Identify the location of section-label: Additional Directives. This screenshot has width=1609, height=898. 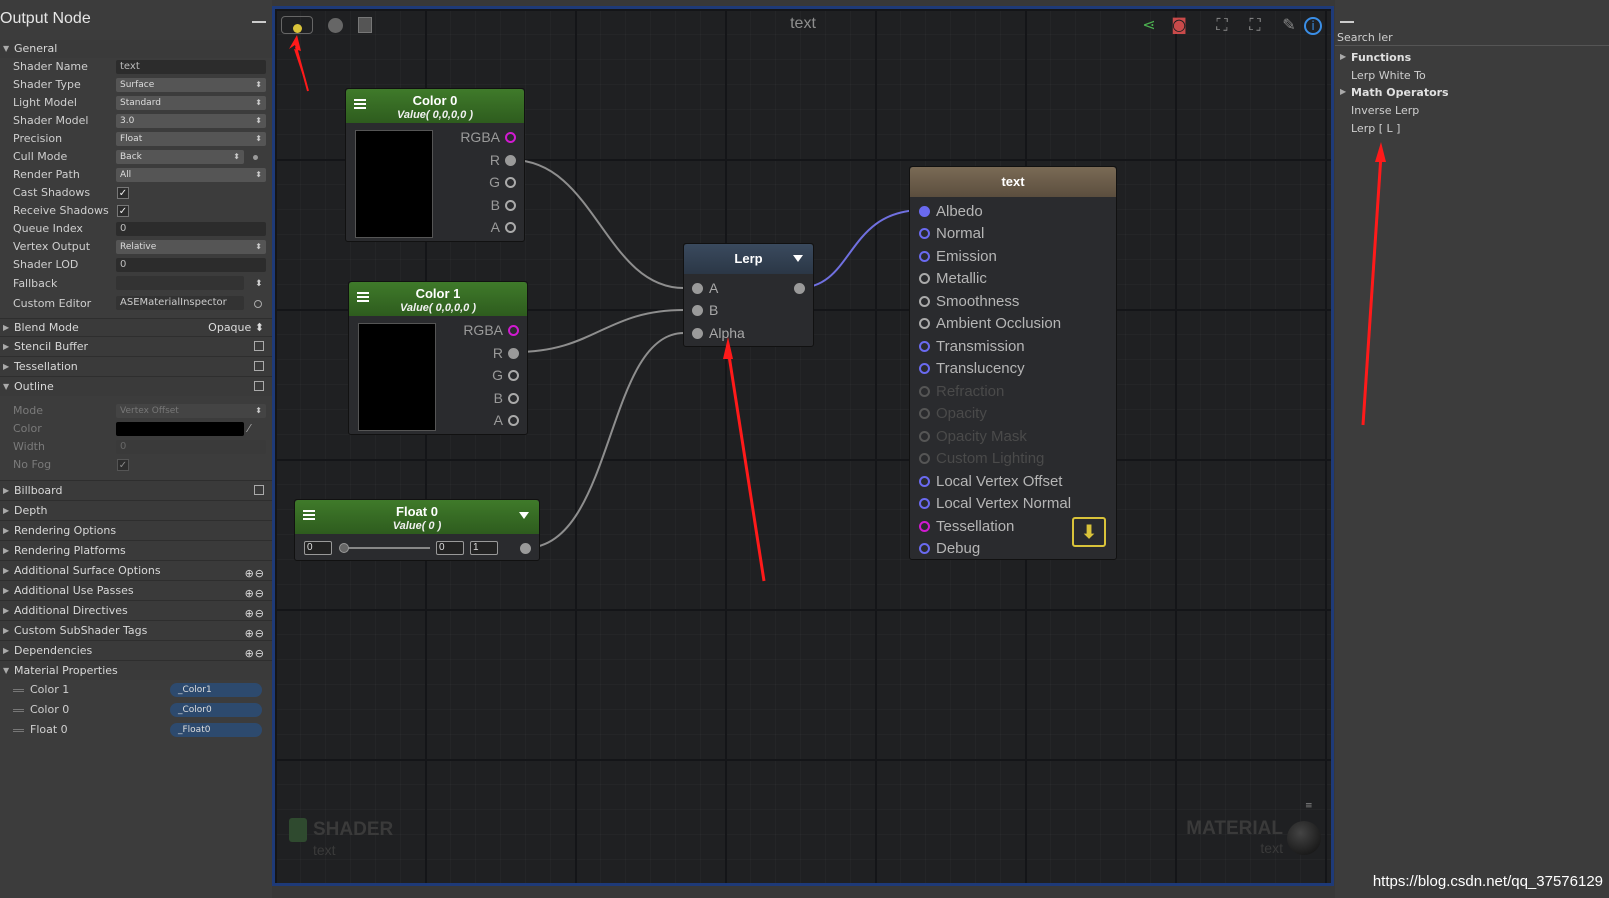
(71, 610).